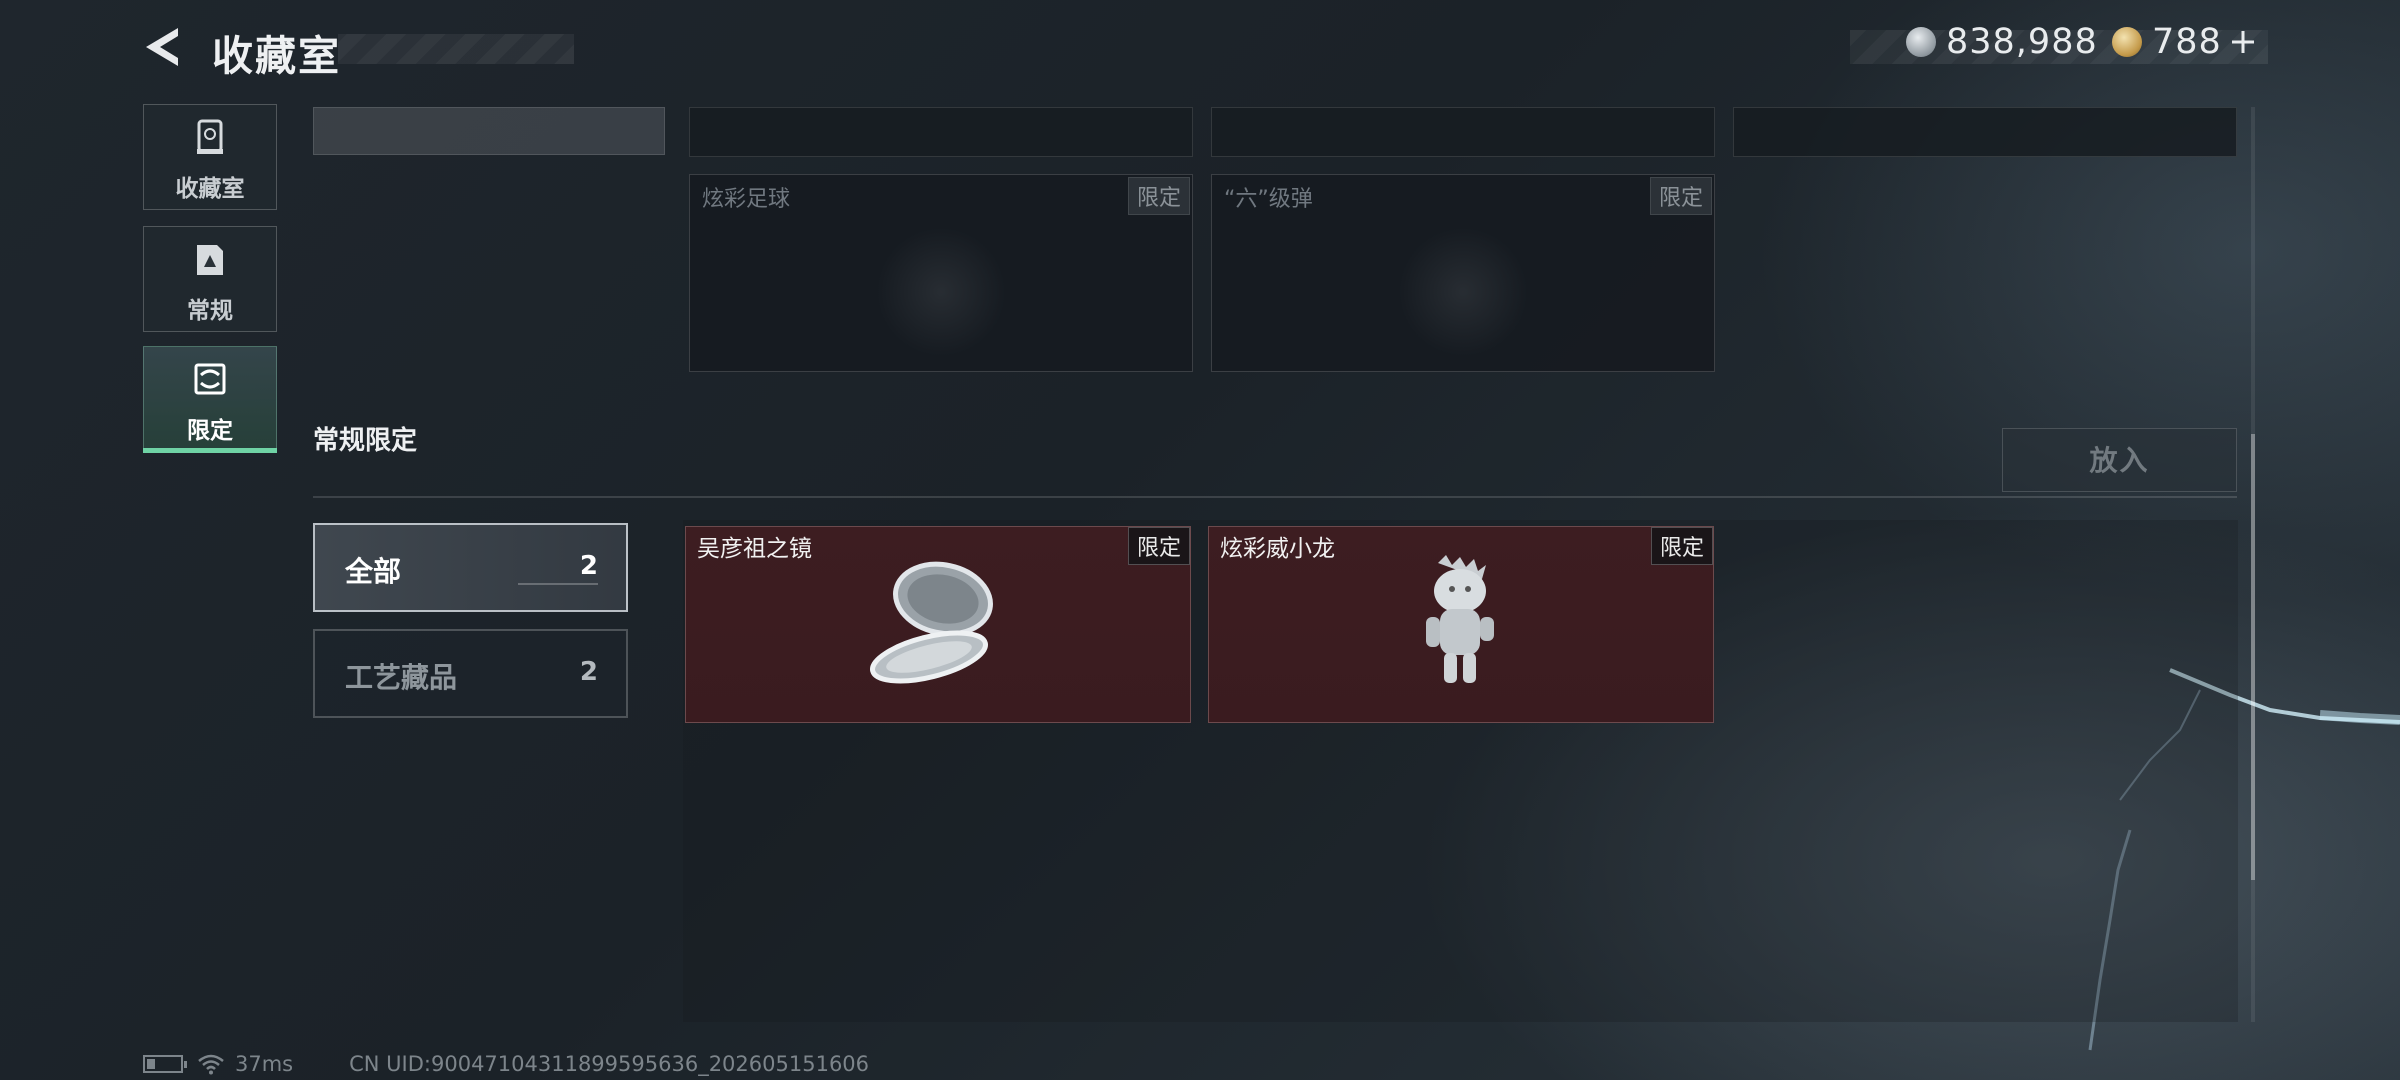 The image size is (2400, 1080). Describe the element at coordinates (210, 157) in the screenshot. I see `nav-tab-collection-room: 收藏室` at that location.